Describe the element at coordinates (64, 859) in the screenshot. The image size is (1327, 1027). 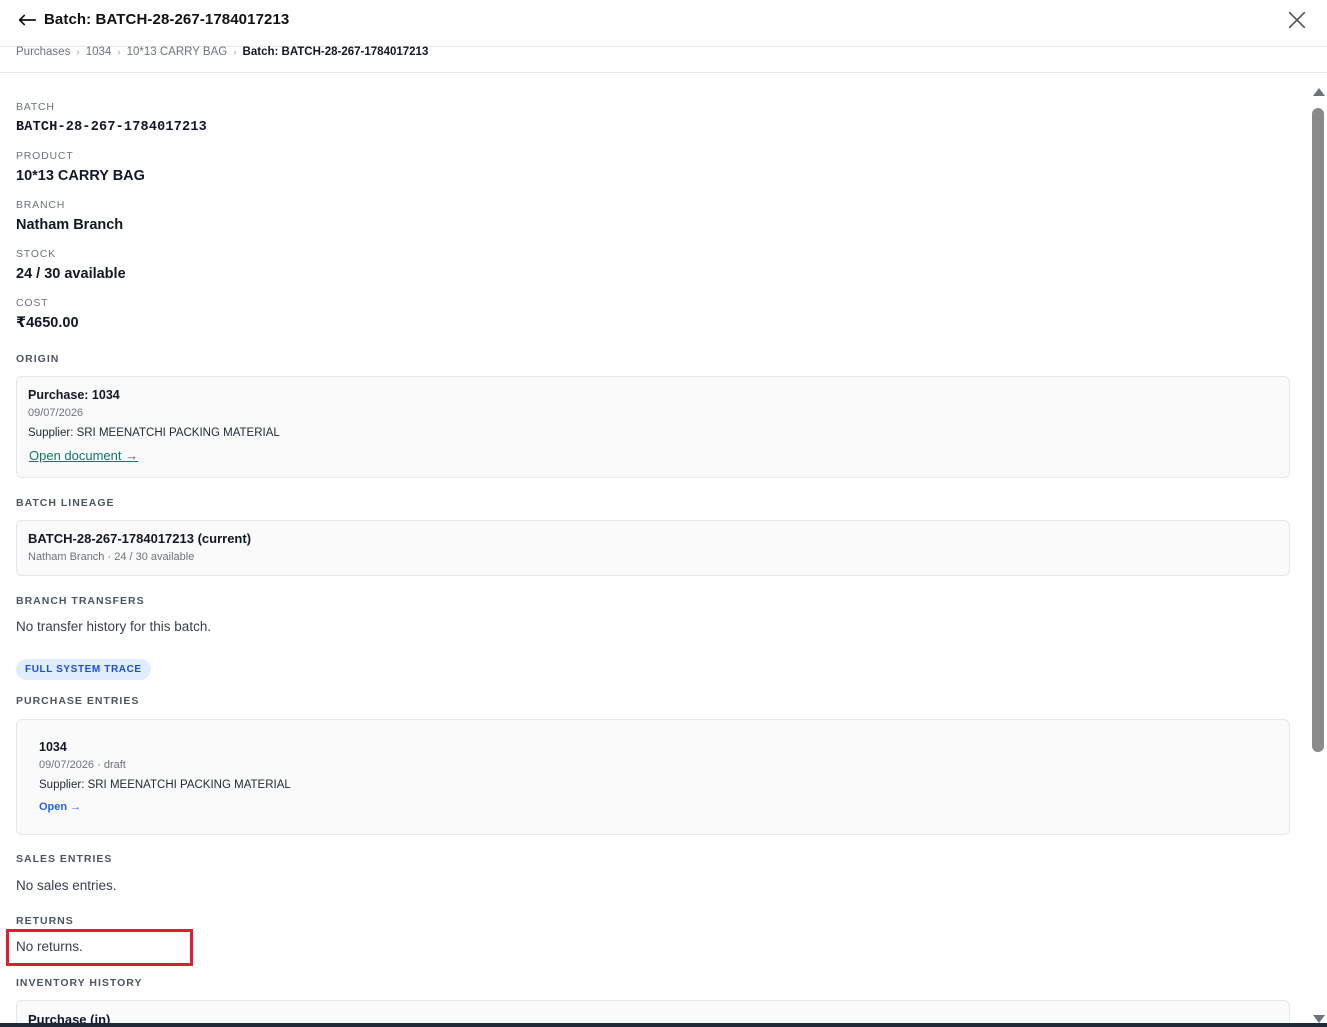
I see `sales-entries-section-title: SALES ENTRIES` at that location.